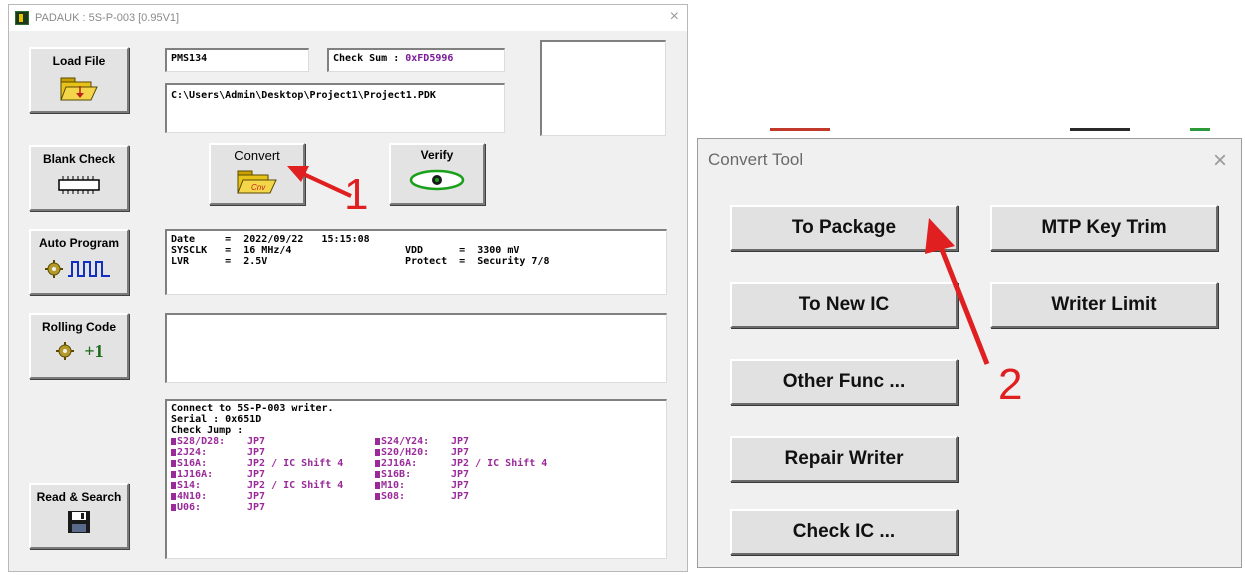 This screenshot has height=575, width=1245. Describe the element at coordinates (603, 88) in the screenshot. I see `status-display-box` at that location.